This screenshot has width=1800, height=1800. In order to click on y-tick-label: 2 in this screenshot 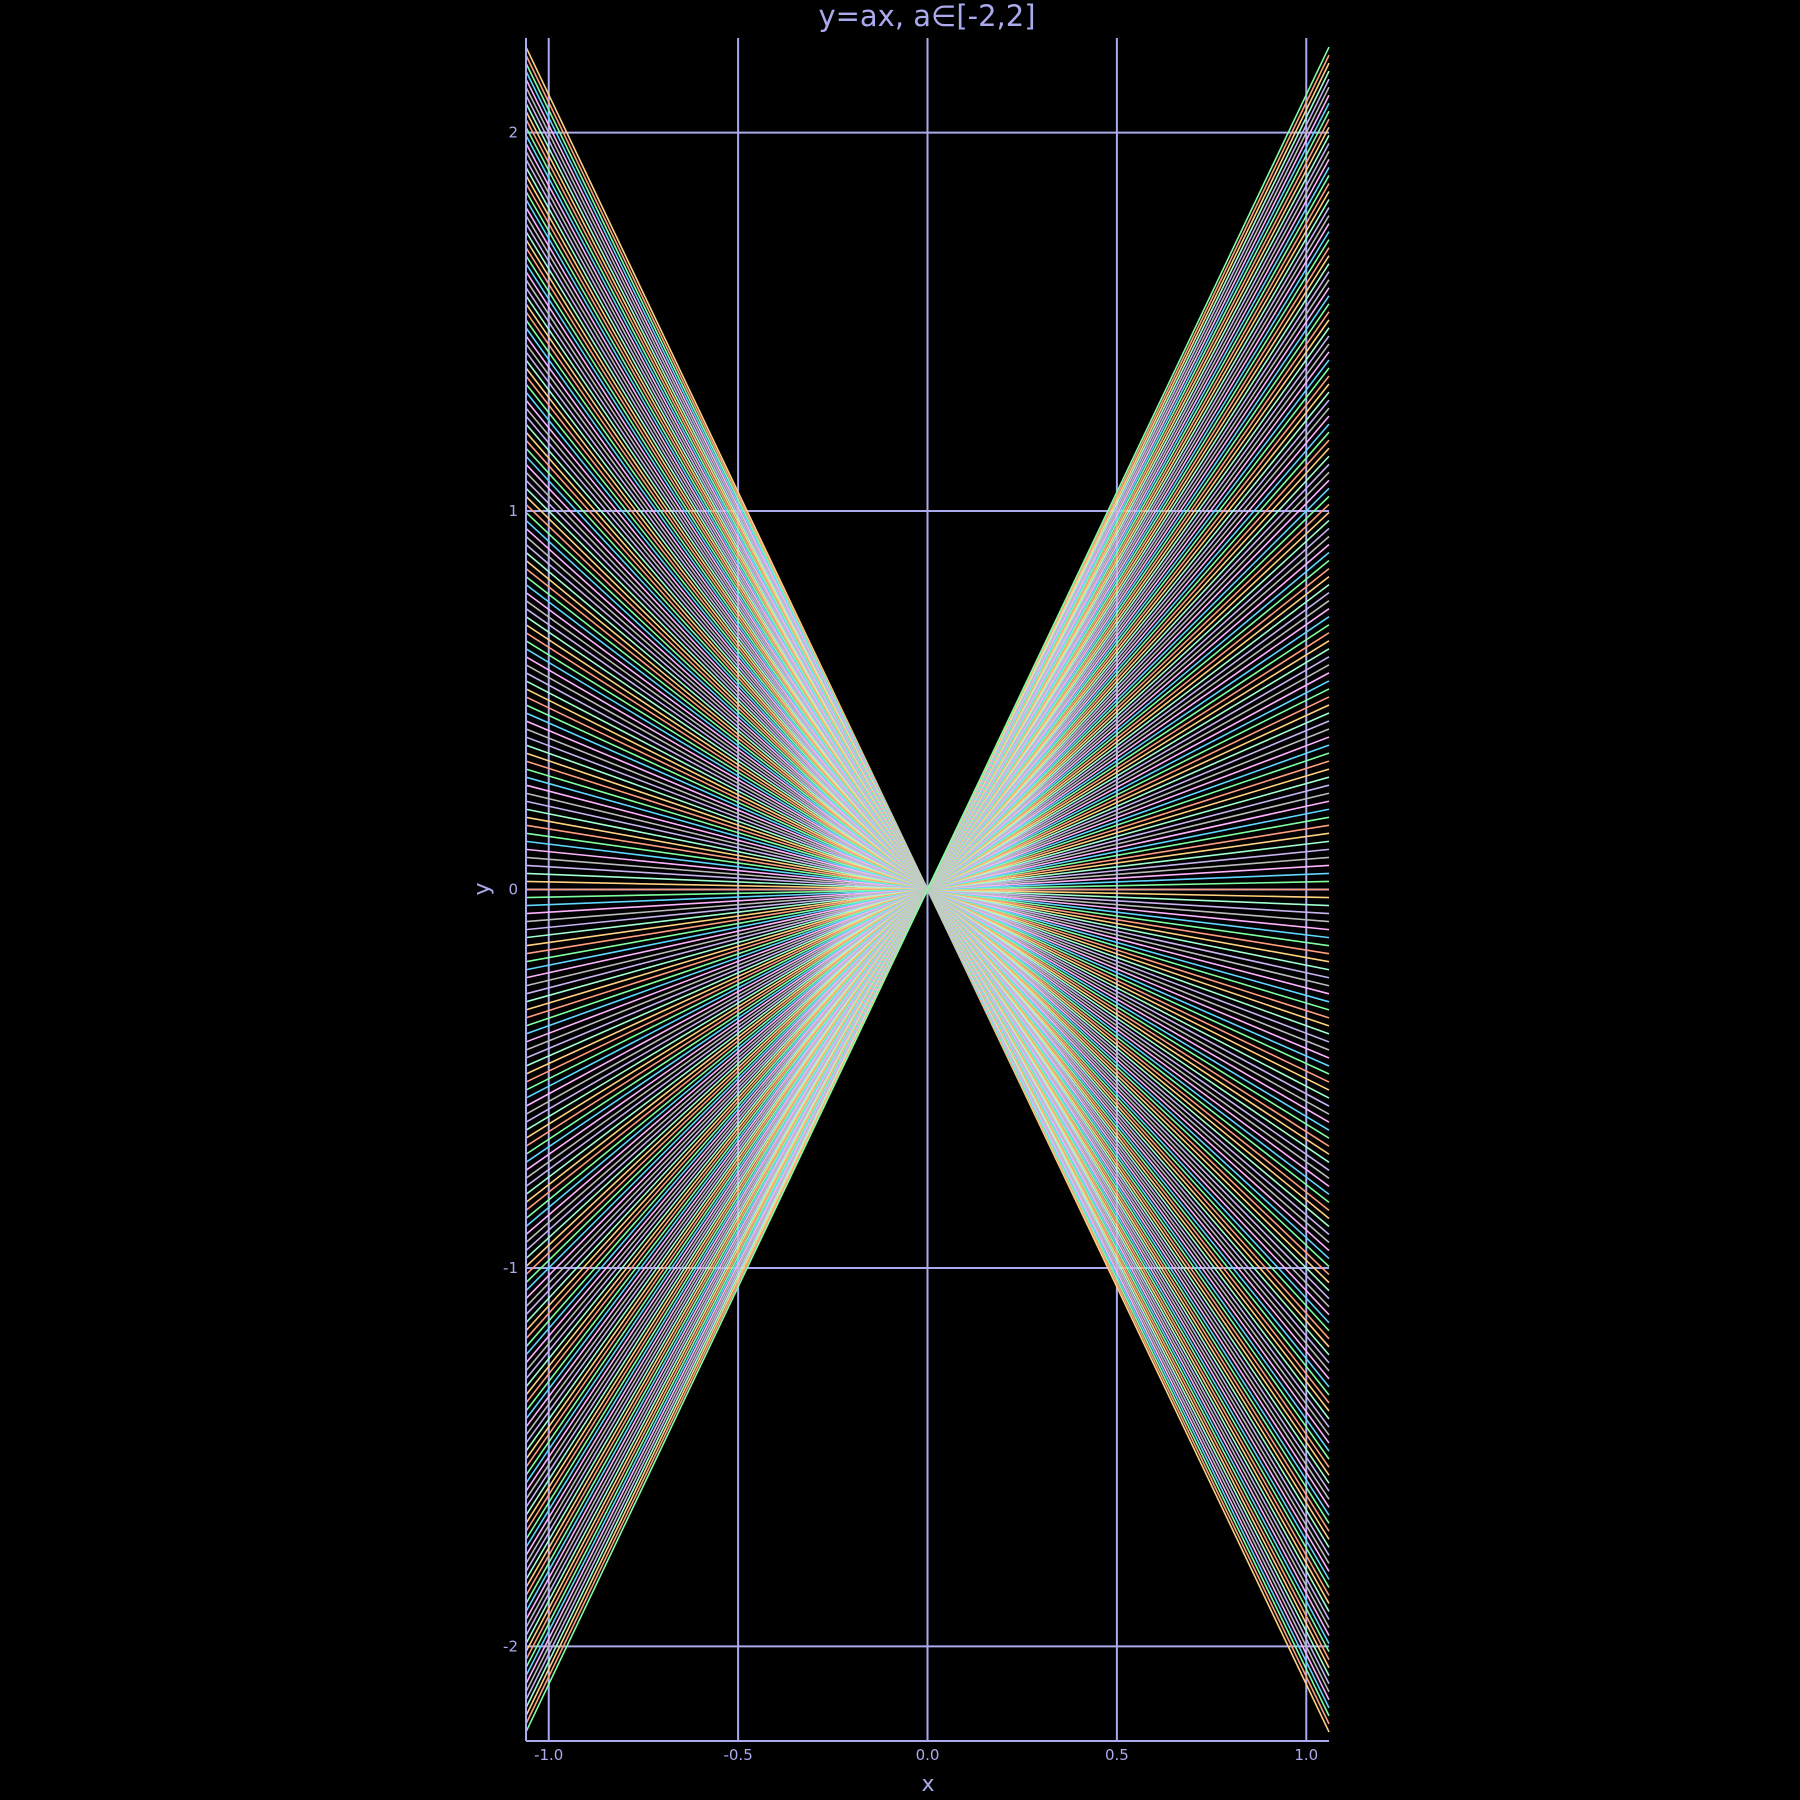, I will do `click(513, 133)`.